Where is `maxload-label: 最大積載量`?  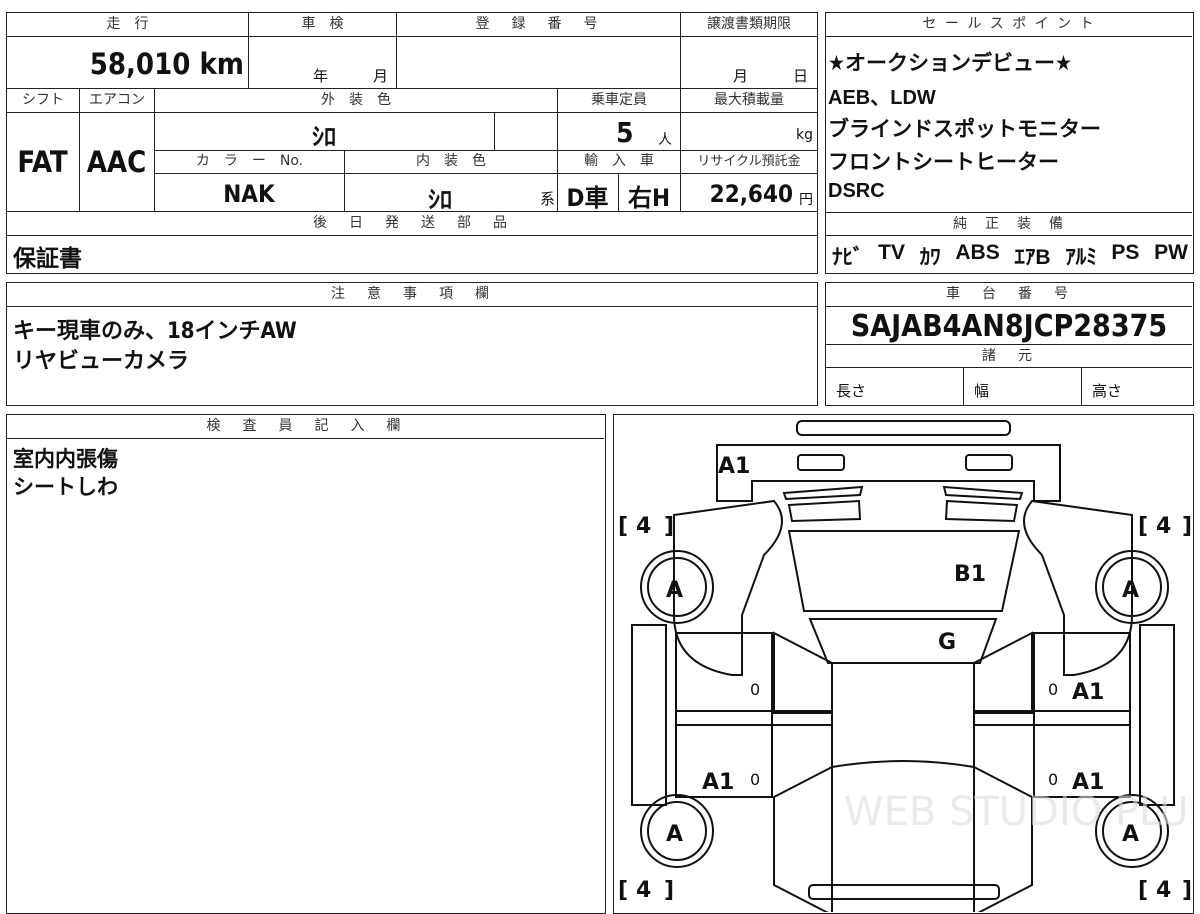 maxload-label: 最大積載量 is located at coordinates (749, 101).